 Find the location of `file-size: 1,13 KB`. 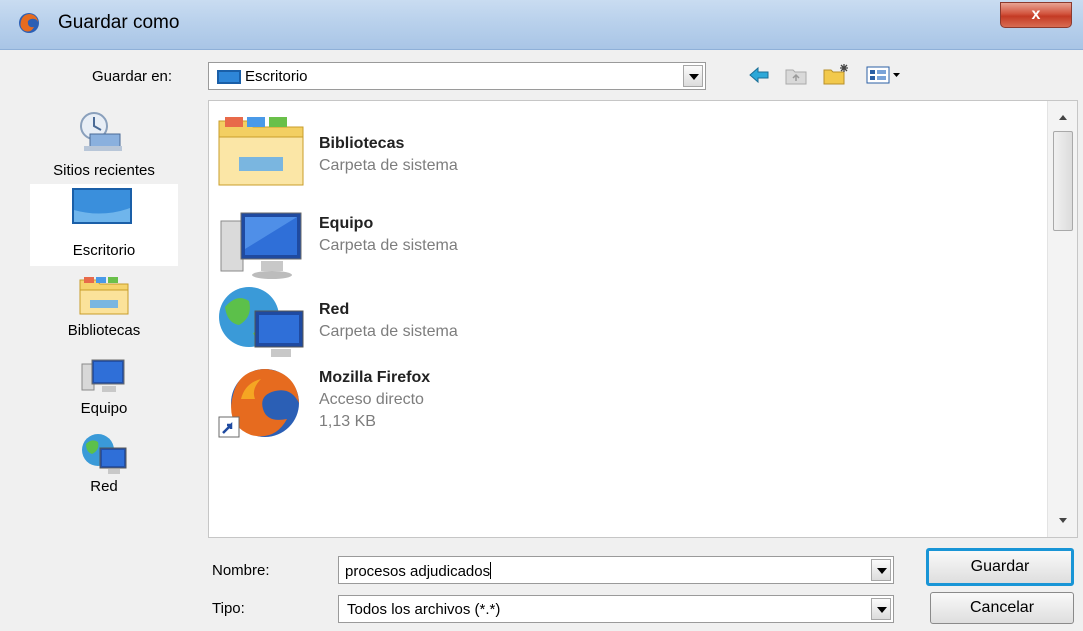

file-size: 1,13 KB is located at coordinates (347, 421).